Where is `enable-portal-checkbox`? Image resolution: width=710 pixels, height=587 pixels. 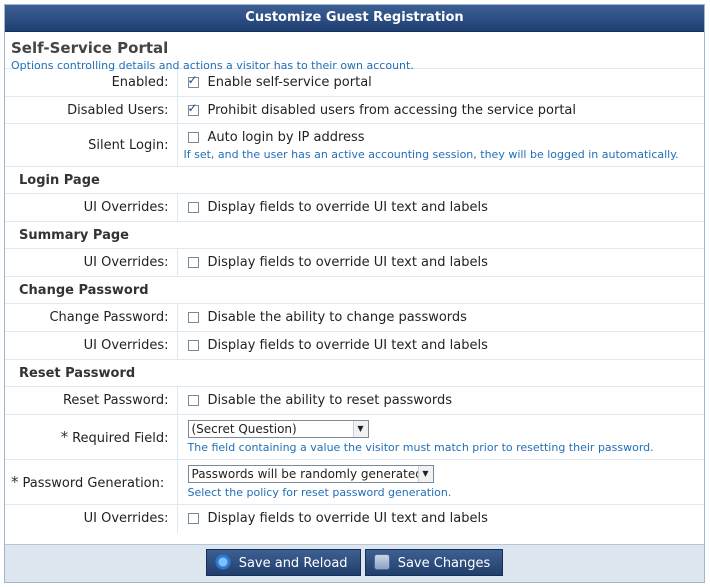
enable-portal-checkbox is located at coordinates (193, 80).